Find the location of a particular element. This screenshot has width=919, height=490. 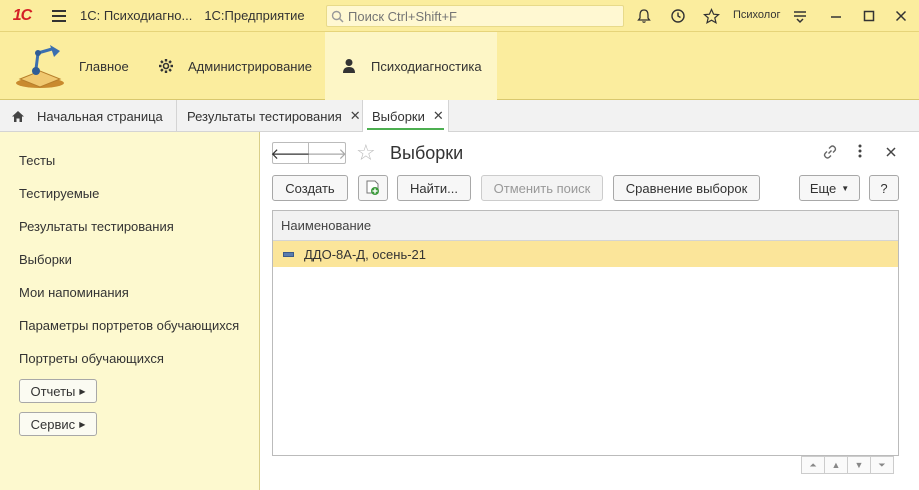

1c-logo-icon: 1С is located at coordinates (22, 15).